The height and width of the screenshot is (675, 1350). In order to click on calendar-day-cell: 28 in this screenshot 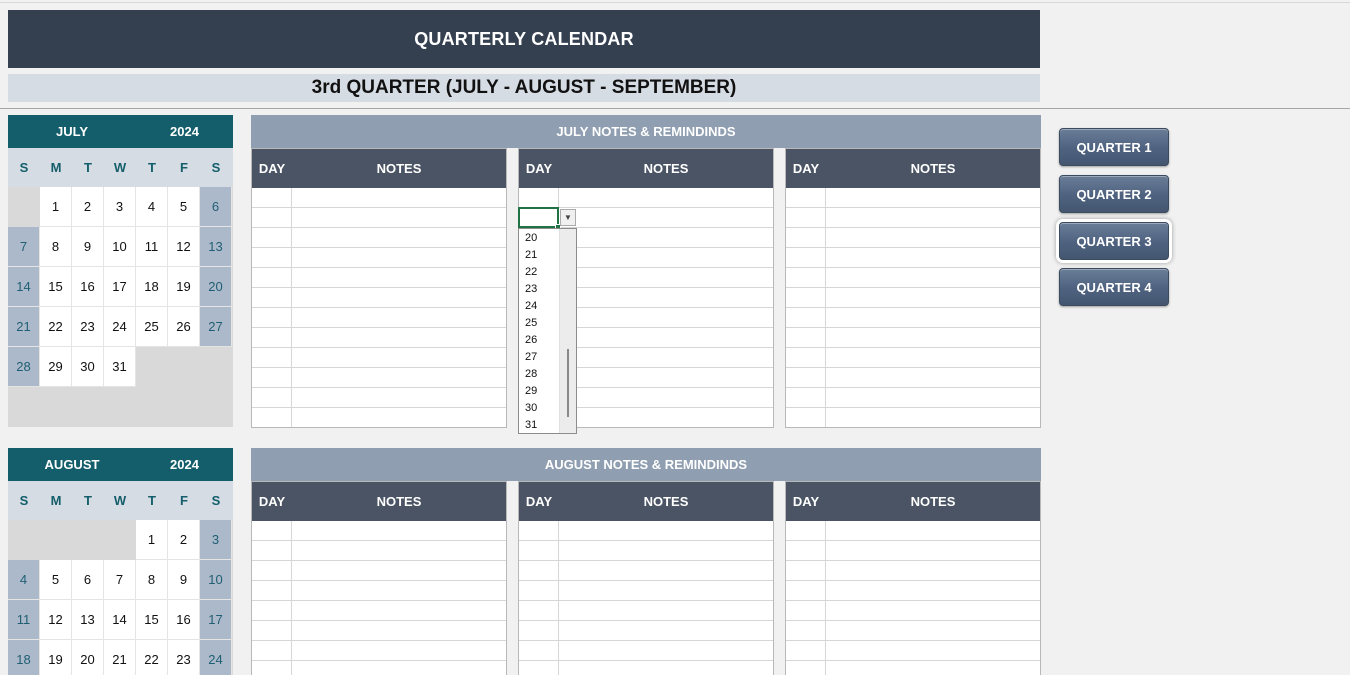, I will do `click(24, 367)`.